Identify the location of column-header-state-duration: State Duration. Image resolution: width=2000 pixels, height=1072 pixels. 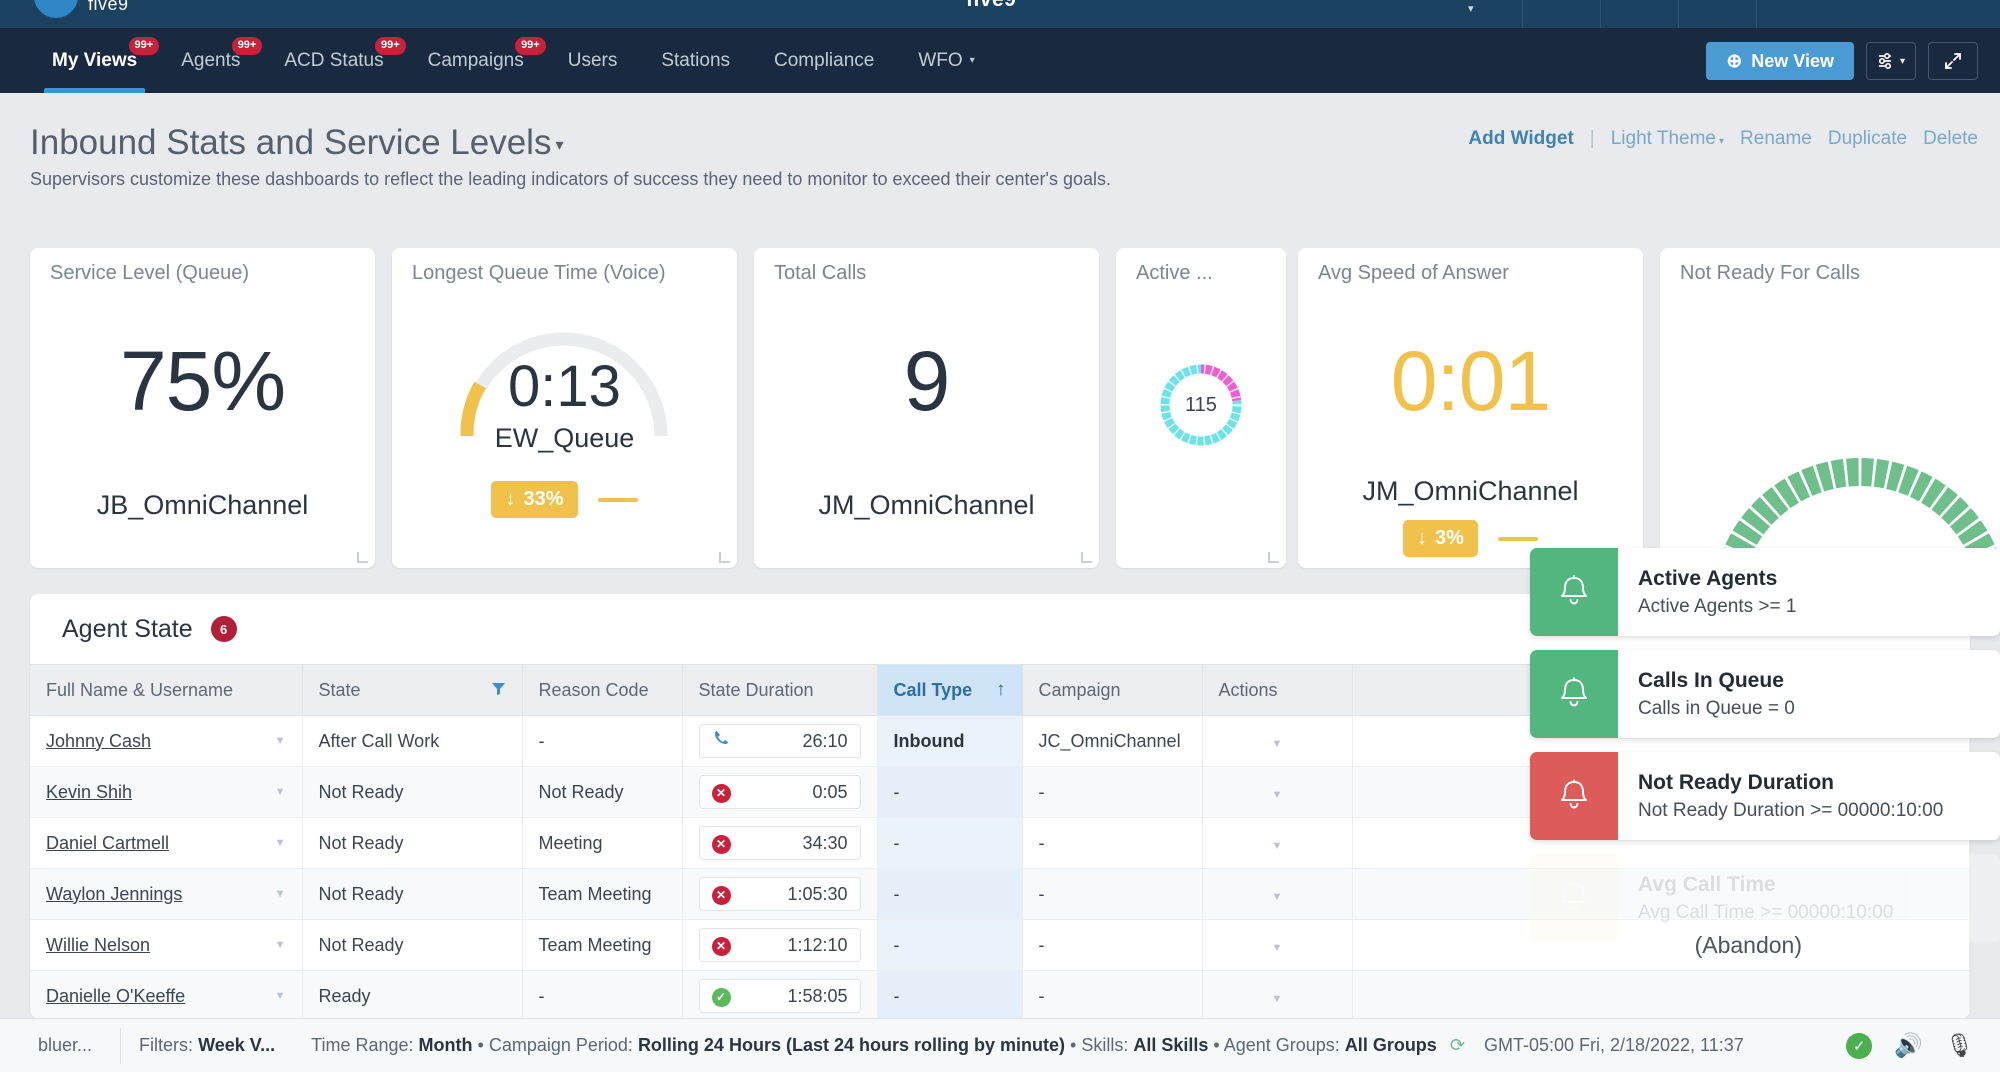
(780, 690).